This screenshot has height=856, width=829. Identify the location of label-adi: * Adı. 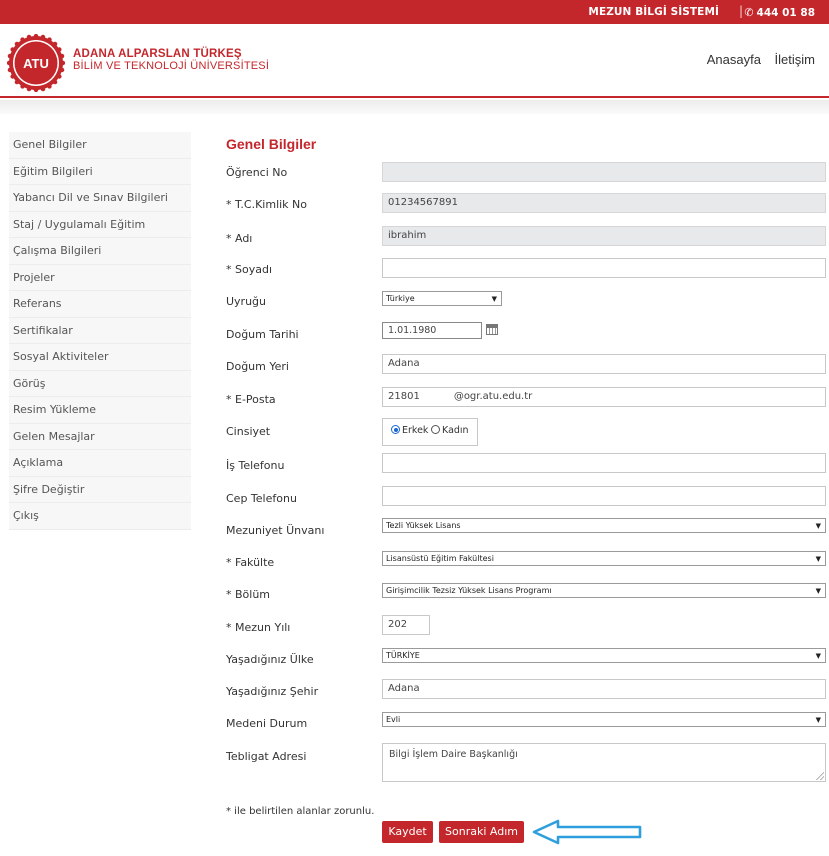
(239, 238).